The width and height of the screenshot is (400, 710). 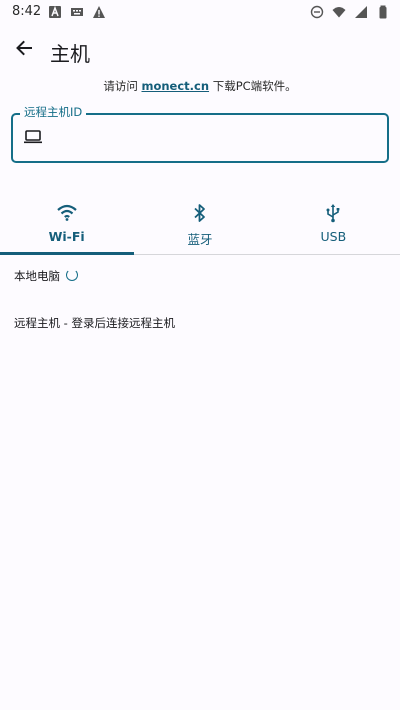 I want to click on loading-spinner-icon, so click(x=72, y=275).